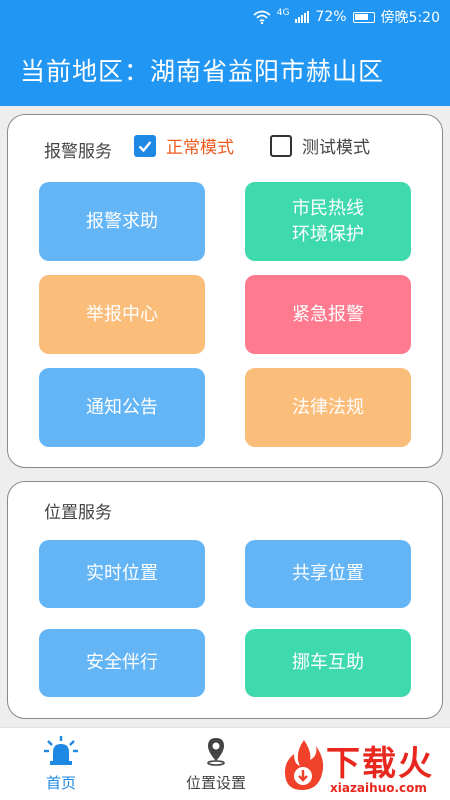 This screenshot has width=450, height=800. I want to click on nav-home: 首页, so click(61, 764).